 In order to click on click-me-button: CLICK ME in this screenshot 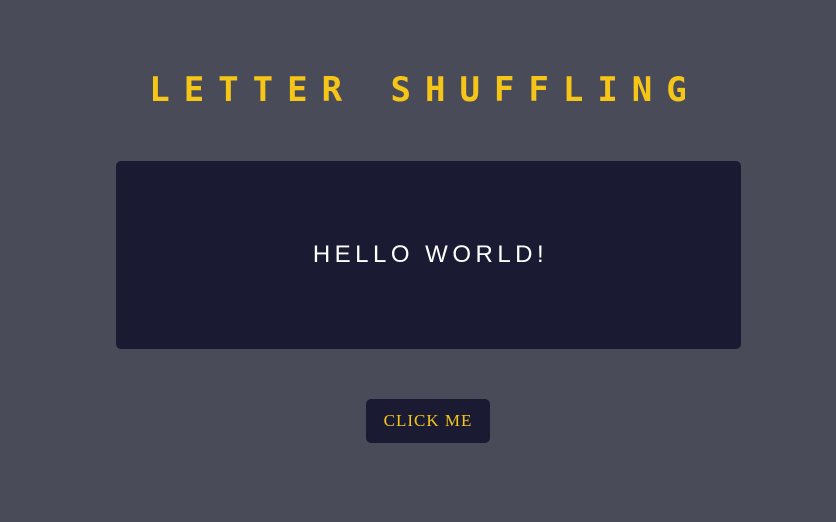, I will do `click(428, 421)`.